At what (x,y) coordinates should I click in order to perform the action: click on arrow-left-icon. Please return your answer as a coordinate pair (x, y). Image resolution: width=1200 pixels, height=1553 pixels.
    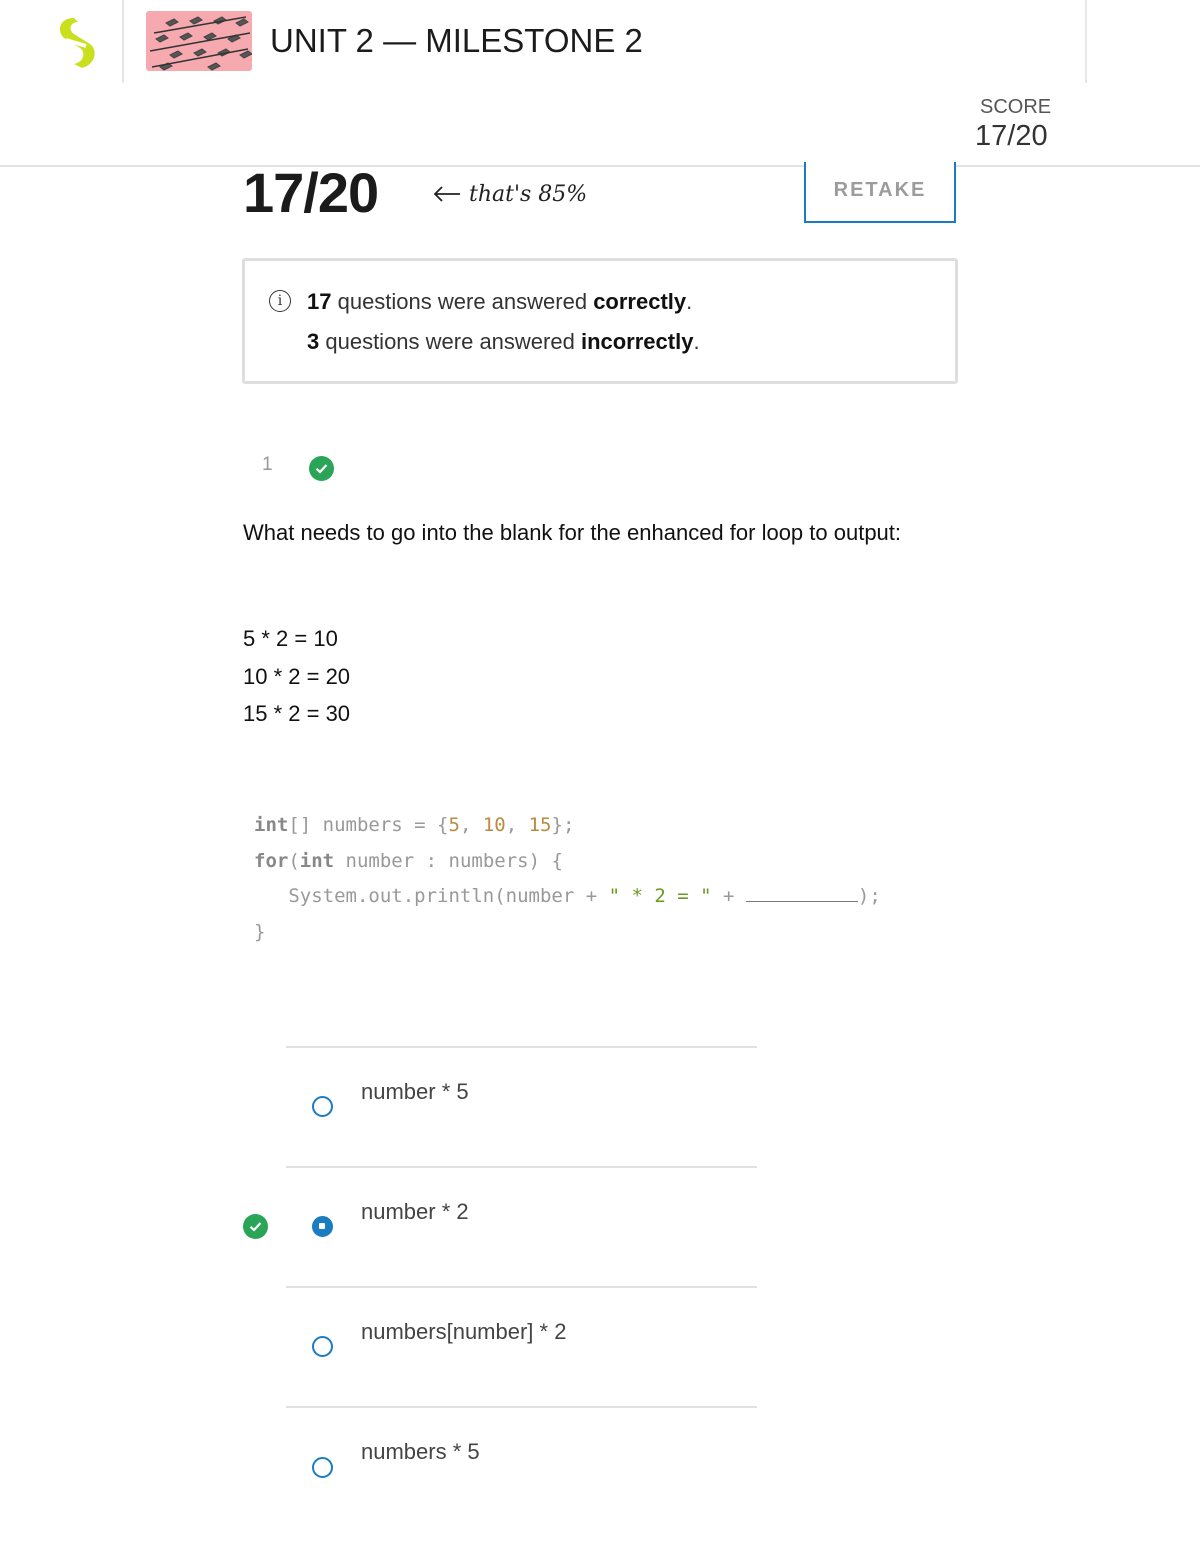
    Looking at the image, I should click on (447, 194).